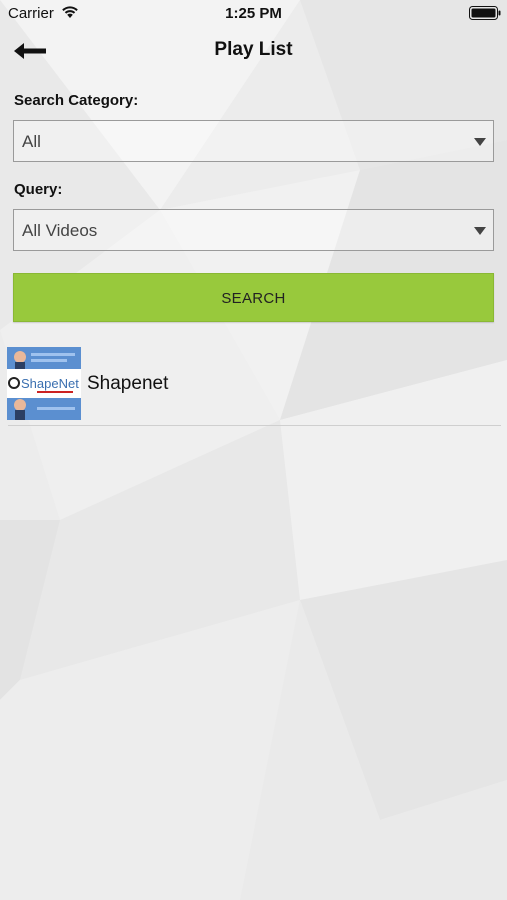 This screenshot has width=507, height=900. I want to click on search-button-label: SEARCH, so click(253, 298).